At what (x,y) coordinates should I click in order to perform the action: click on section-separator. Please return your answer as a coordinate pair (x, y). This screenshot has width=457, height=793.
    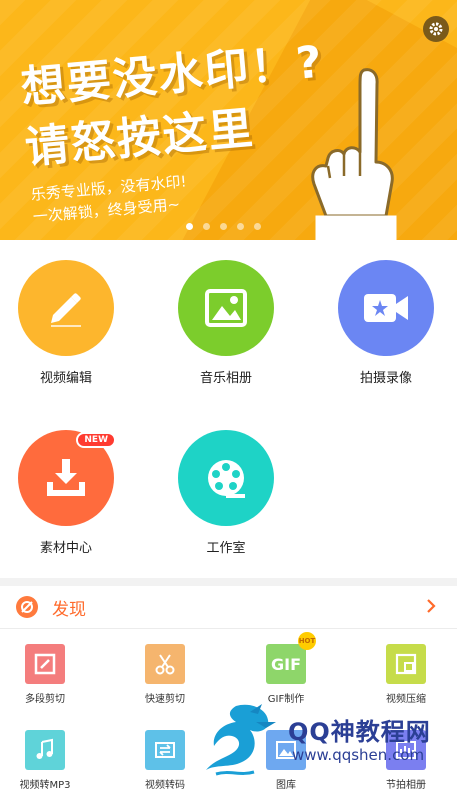
    Looking at the image, I should click on (228, 582).